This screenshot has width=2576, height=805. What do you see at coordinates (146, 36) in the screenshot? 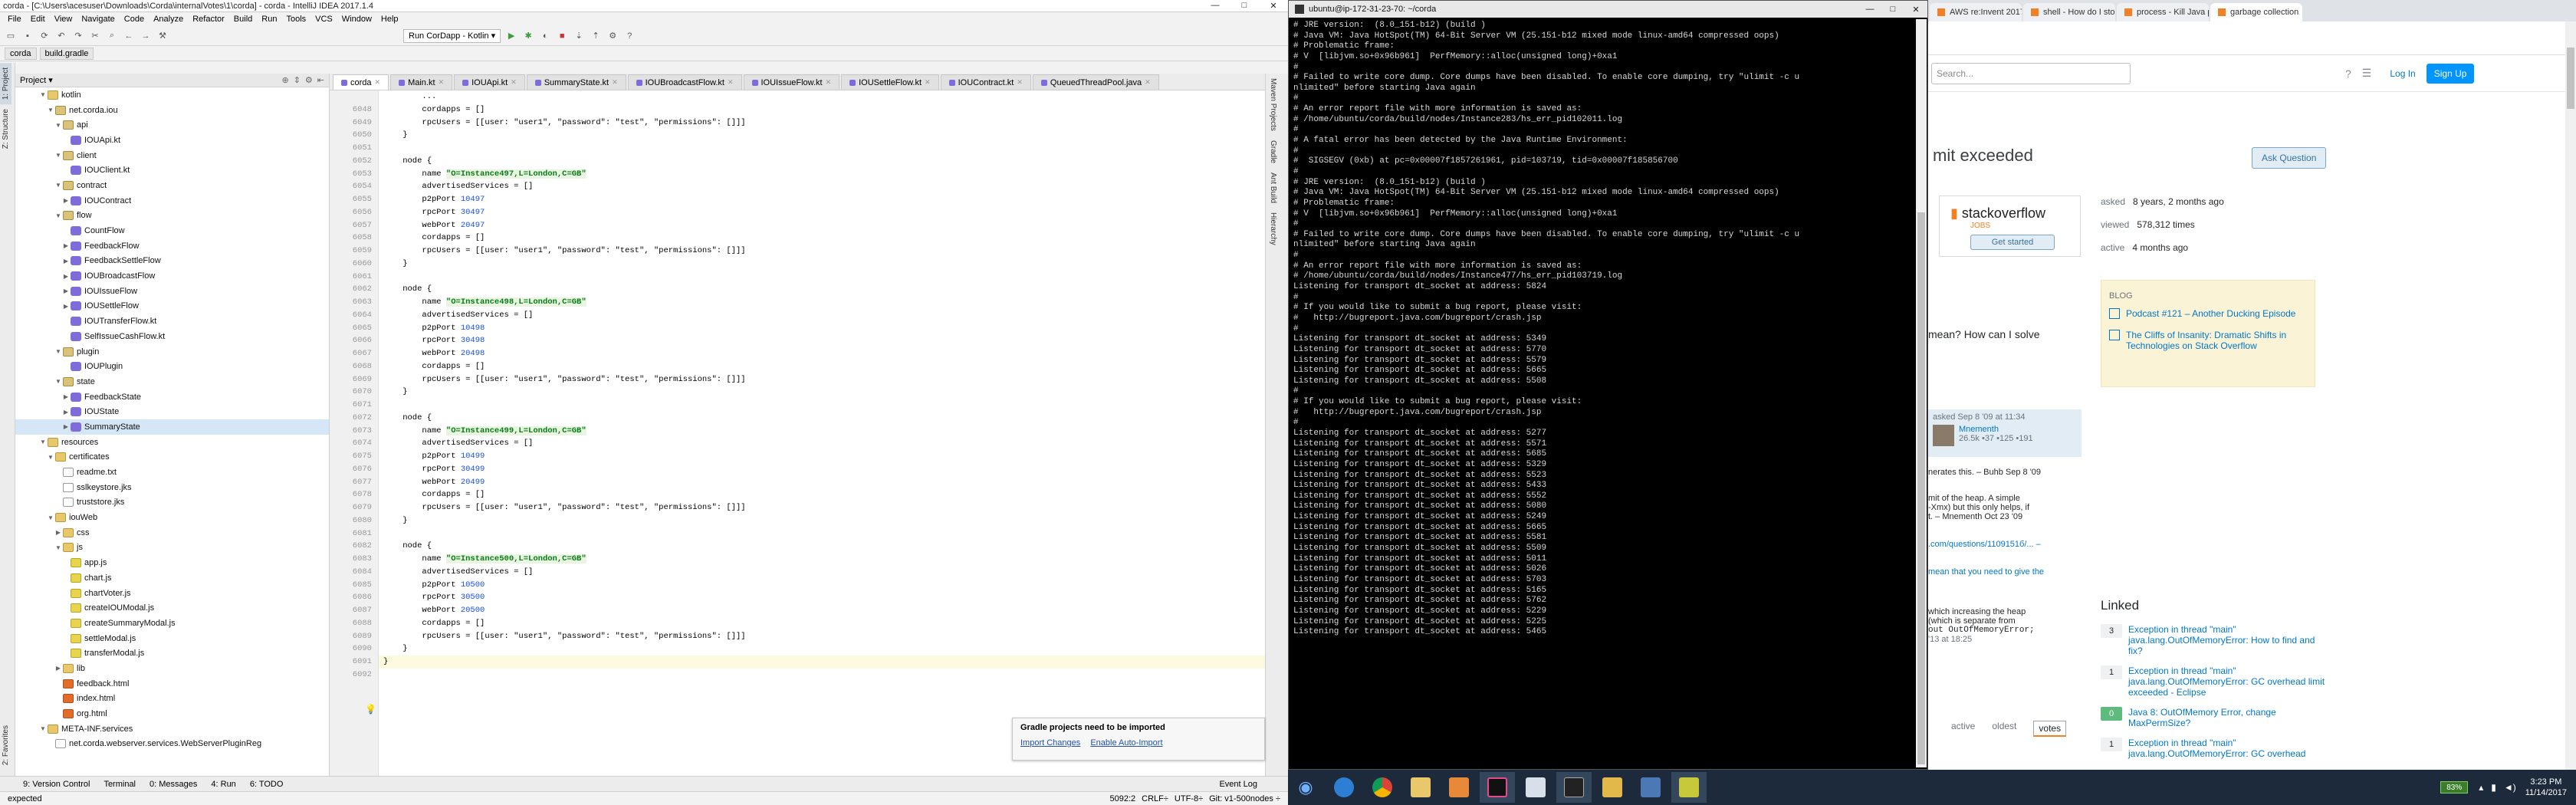
I see `forward-icon: →` at bounding box center [146, 36].